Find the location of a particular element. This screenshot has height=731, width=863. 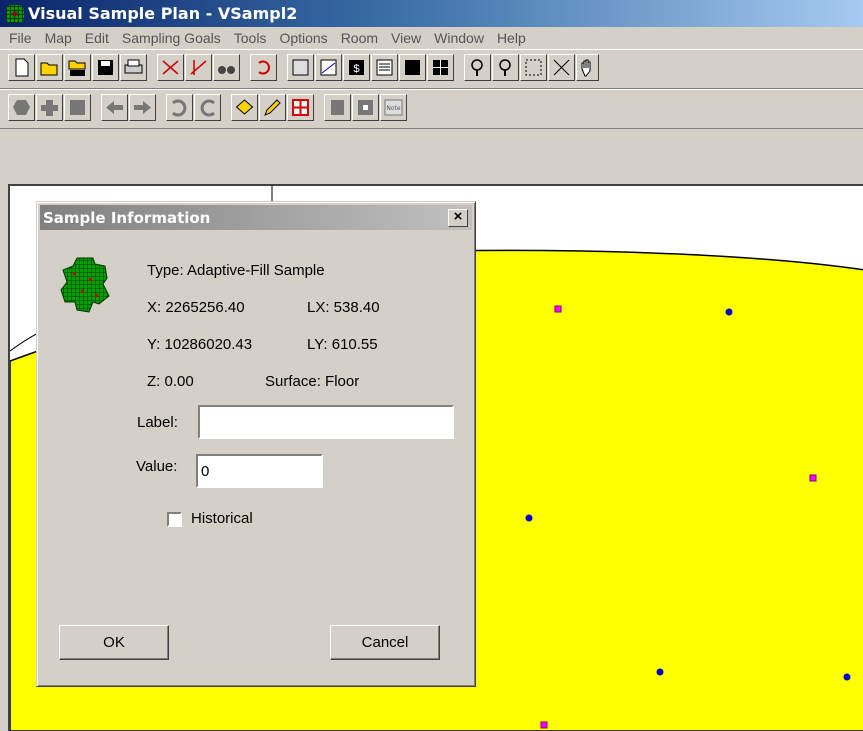

floor-button is located at coordinates (49, 107).